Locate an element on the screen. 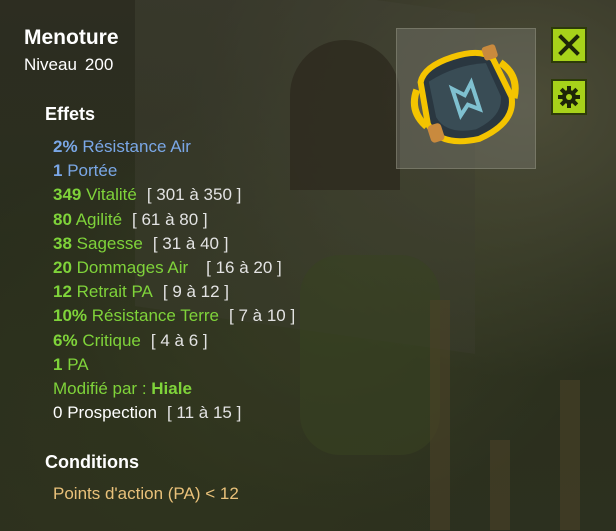 This screenshot has width=616, height=531. close-icon is located at coordinates (569, 45).